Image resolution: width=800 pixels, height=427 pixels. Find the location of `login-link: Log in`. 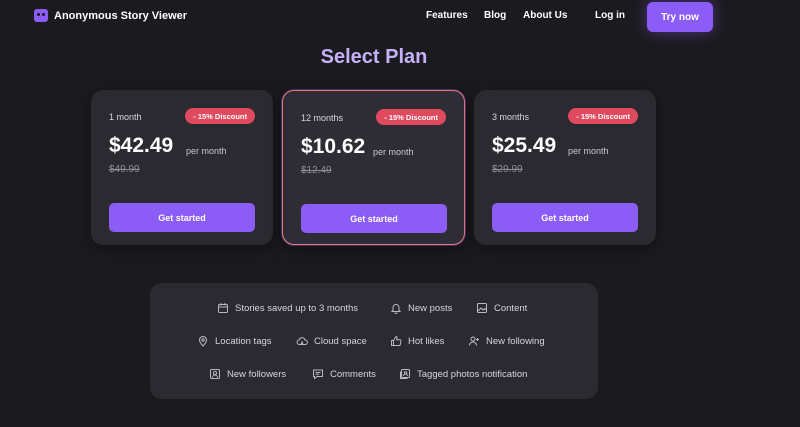

login-link: Log in is located at coordinates (610, 15).